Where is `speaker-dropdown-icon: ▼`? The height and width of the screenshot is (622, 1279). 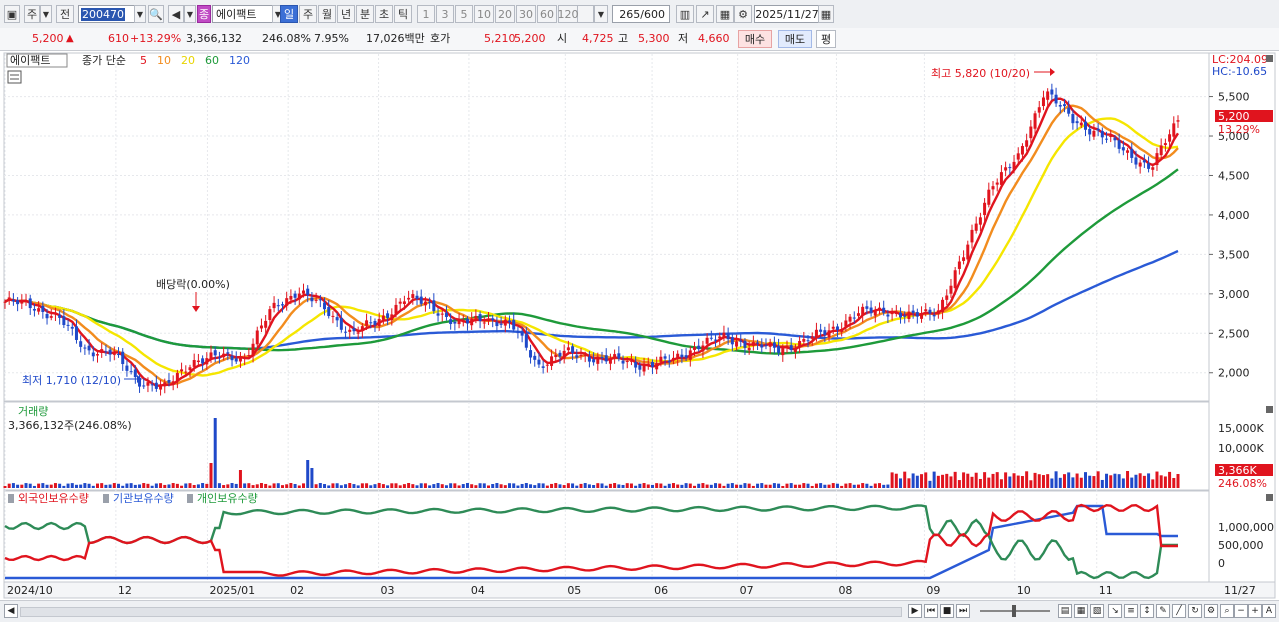 speaker-dropdown-icon: ▼ is located at coordinates (190, 14).